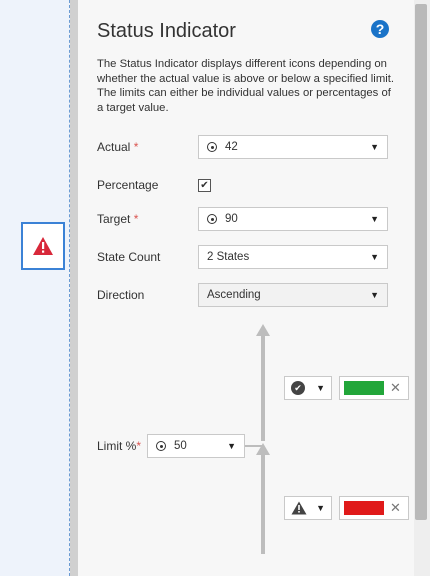 Image resolution: width=430 pixels, height=576 pixels. Describe the element at coordinates (128, 185) in the screenshot. I see `percentage-label: Percentage` at that location.